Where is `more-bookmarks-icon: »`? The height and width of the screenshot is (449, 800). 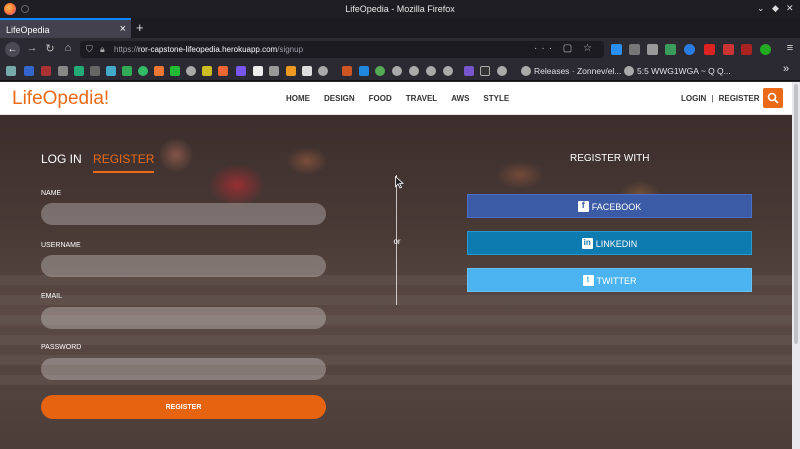
more-bookmarks-icon: » is located at coordinates (786, 69).